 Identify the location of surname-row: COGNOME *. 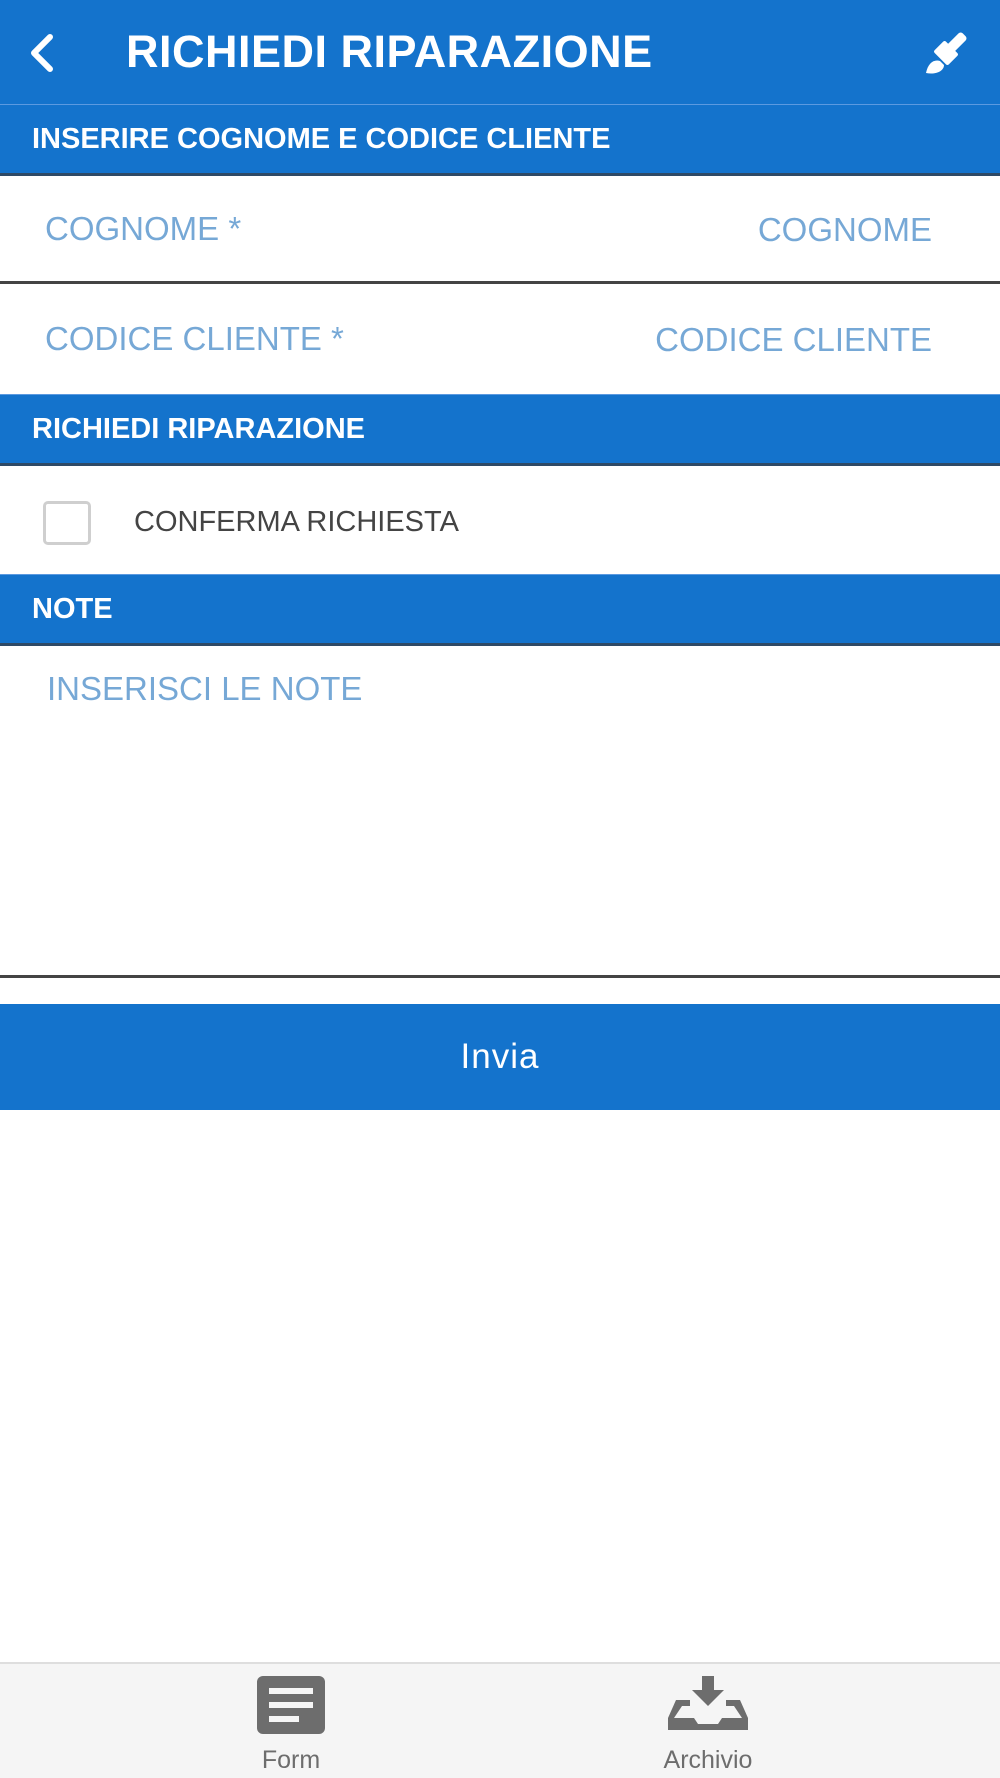
(500, 230).